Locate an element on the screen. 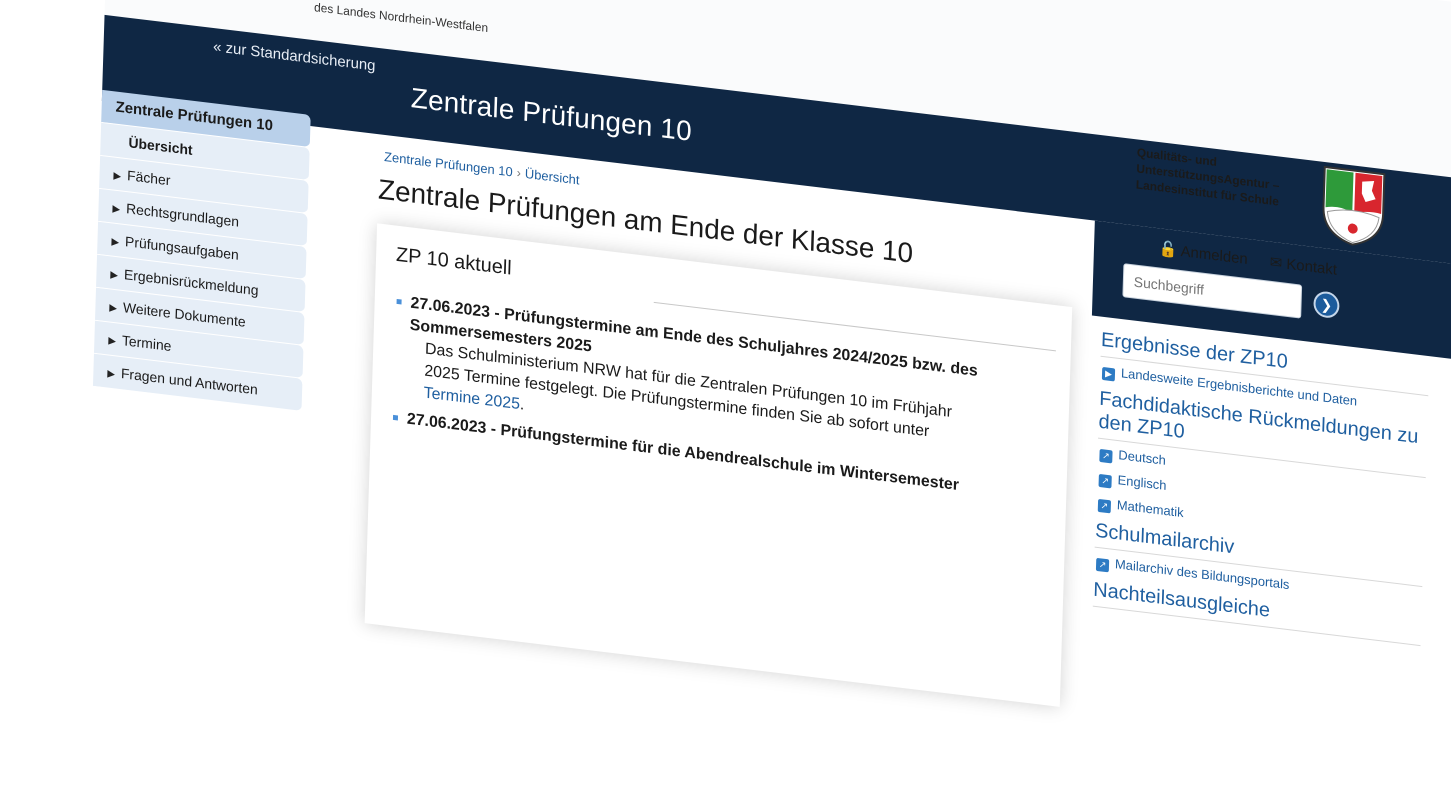 Image resolution: width=1451 pixels, height=787 pixels. chevron-right-icon: ❯ is located at coordinates (1326, 304).